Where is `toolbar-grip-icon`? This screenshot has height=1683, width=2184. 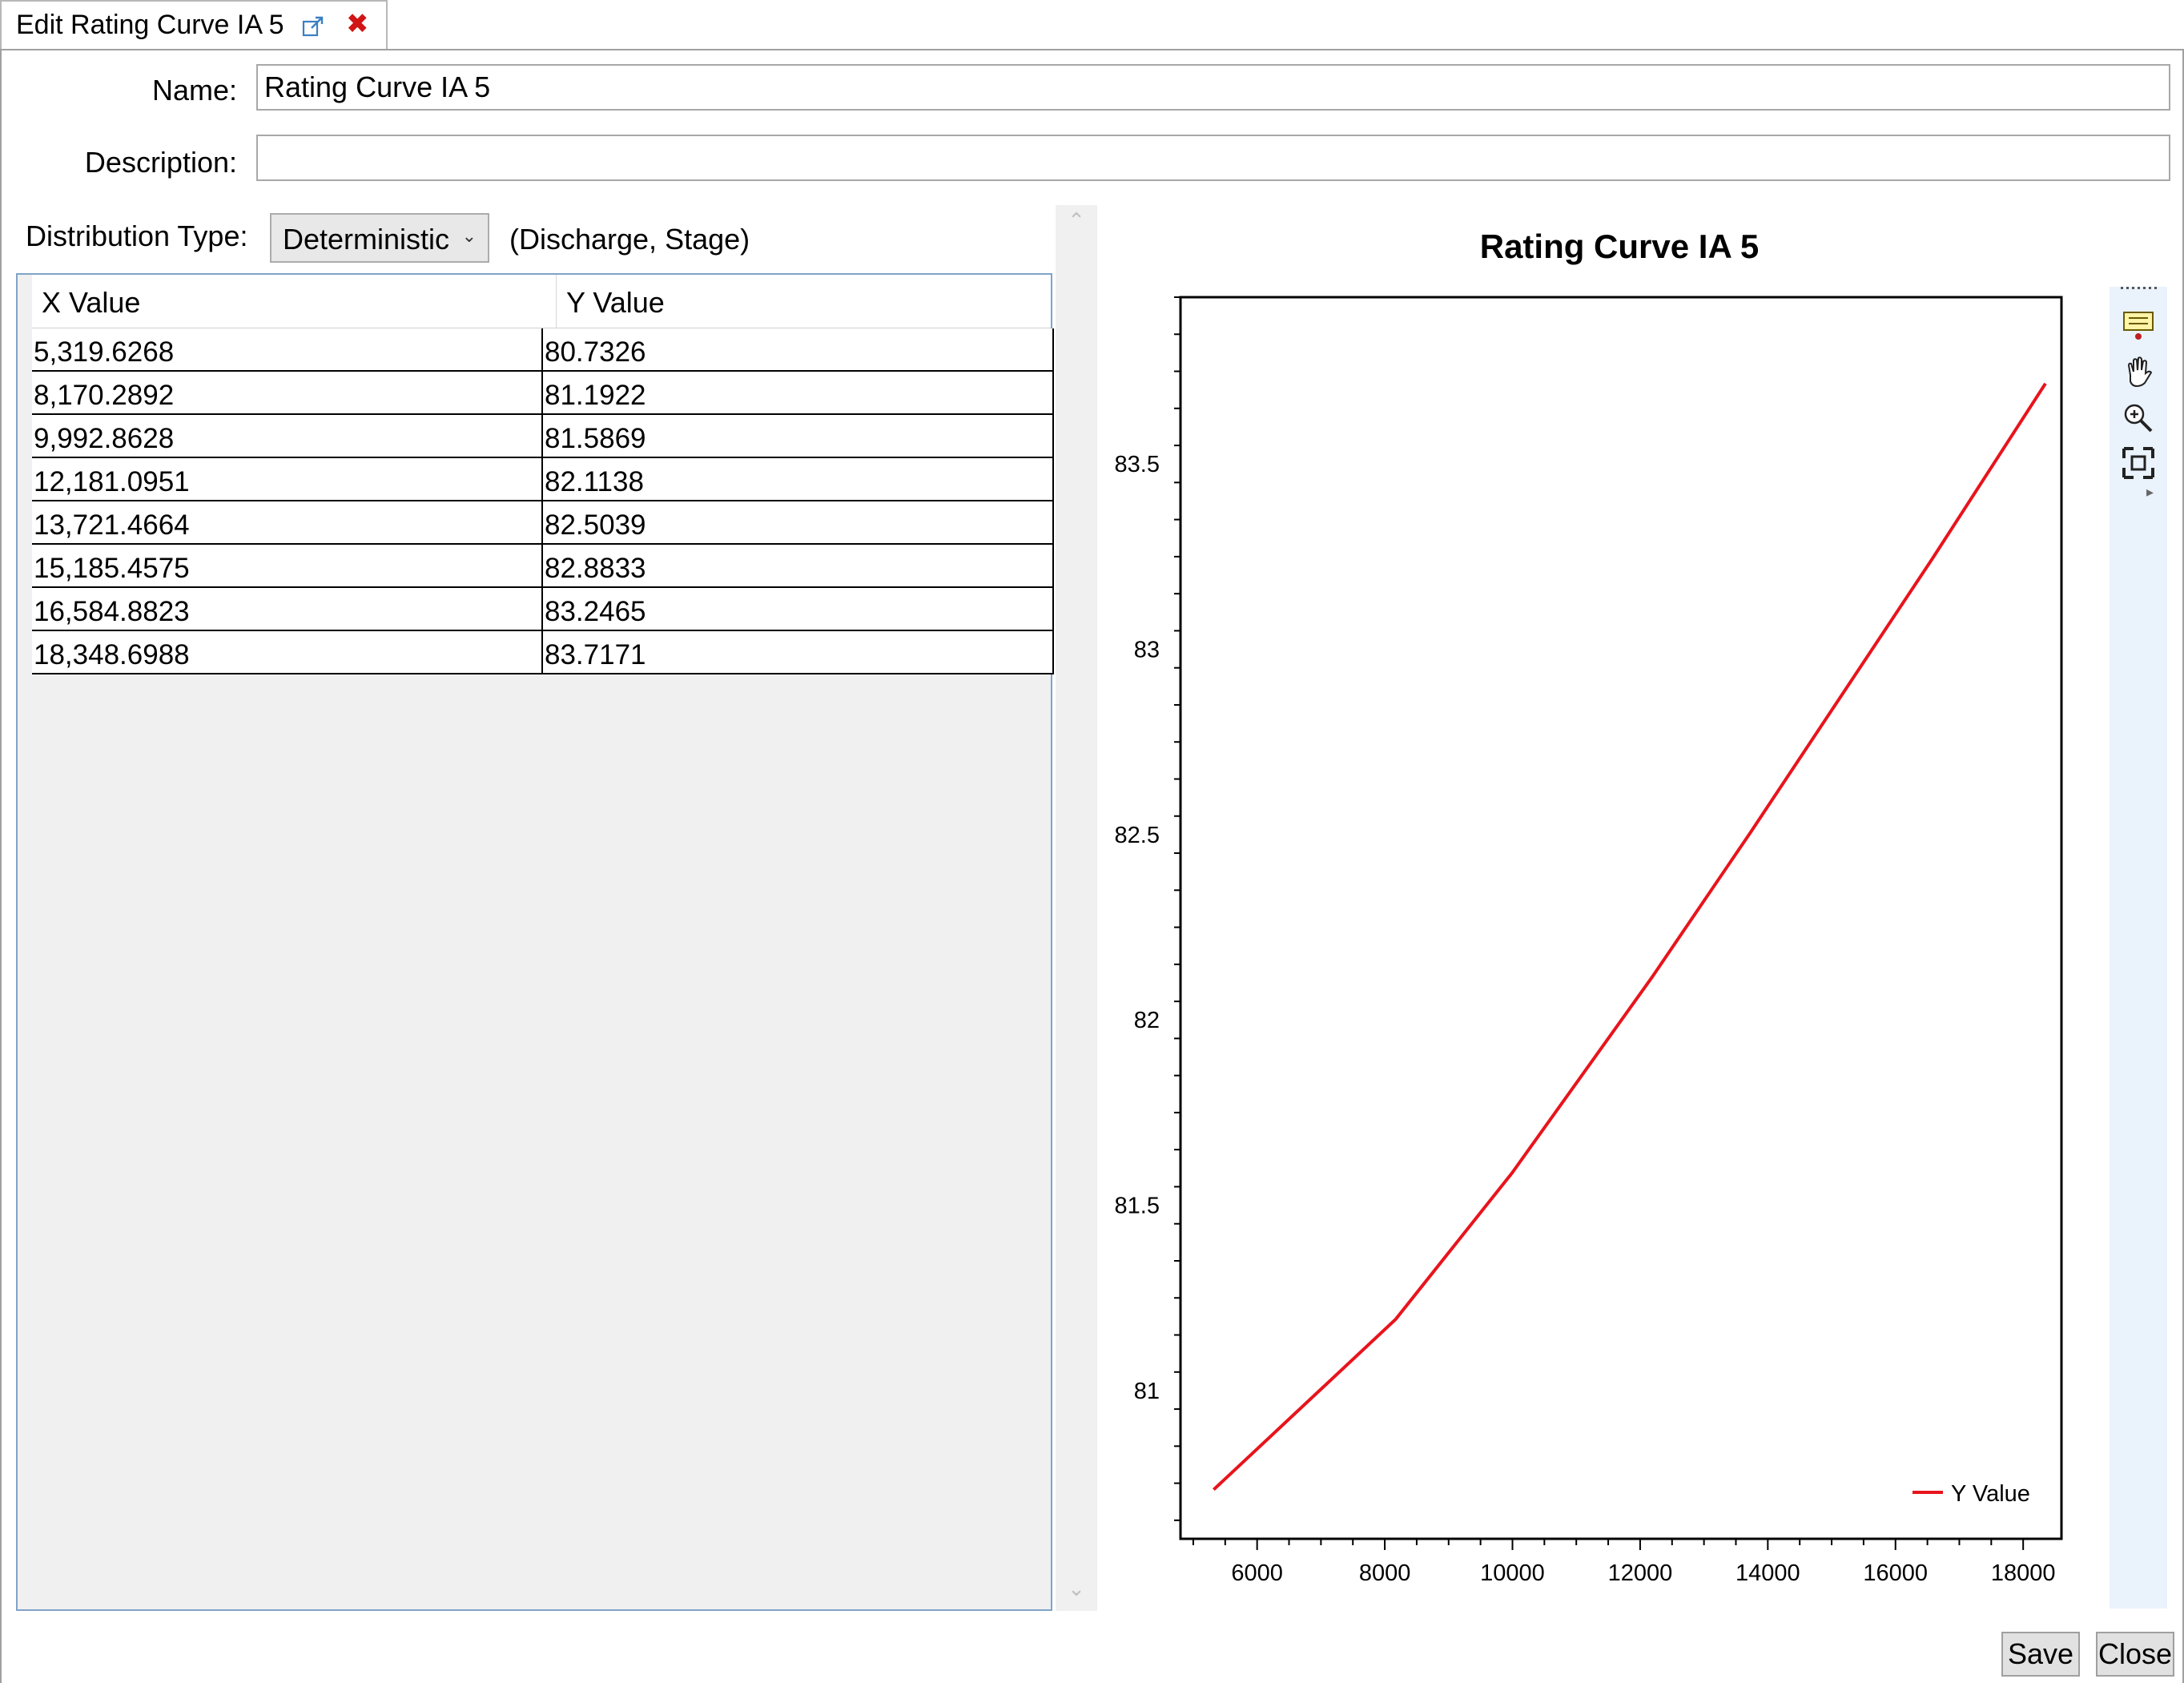 toolbar-grip-icon is located at coordinates (2139, 288).